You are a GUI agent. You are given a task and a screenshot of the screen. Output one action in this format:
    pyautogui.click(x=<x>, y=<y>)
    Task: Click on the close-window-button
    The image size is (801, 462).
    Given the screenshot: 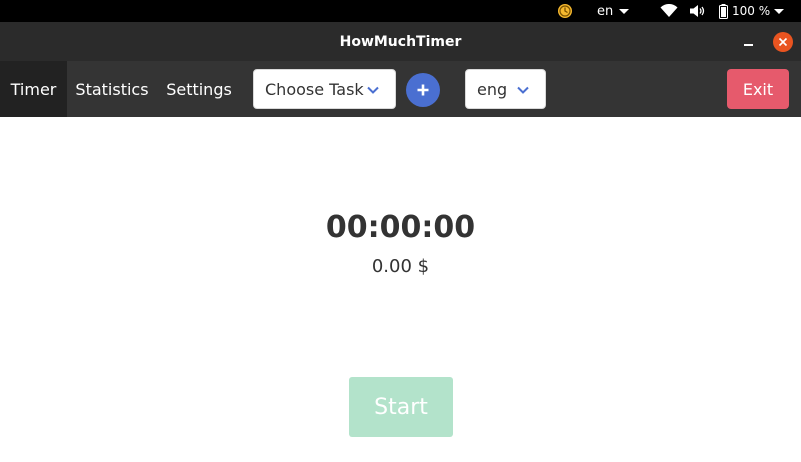 What is the action you would take?
    pyautogui.click(x=783, y=42)
    